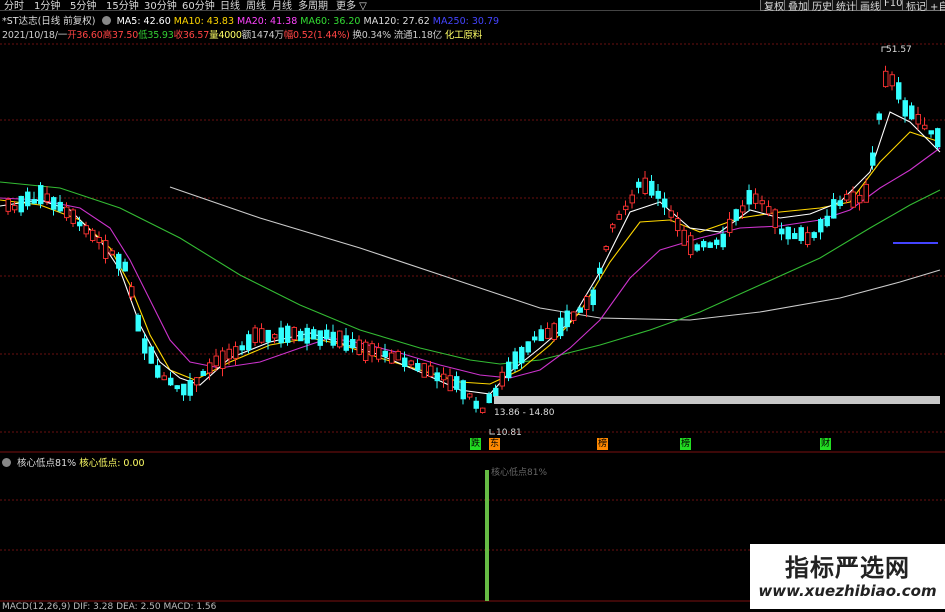 Image resolution: width=945 pixels, height=612 pixels. What do you see at coordinates (494, 444) in the screenshot?
I see `event-marker: 东` at bounding box center [494, 444].